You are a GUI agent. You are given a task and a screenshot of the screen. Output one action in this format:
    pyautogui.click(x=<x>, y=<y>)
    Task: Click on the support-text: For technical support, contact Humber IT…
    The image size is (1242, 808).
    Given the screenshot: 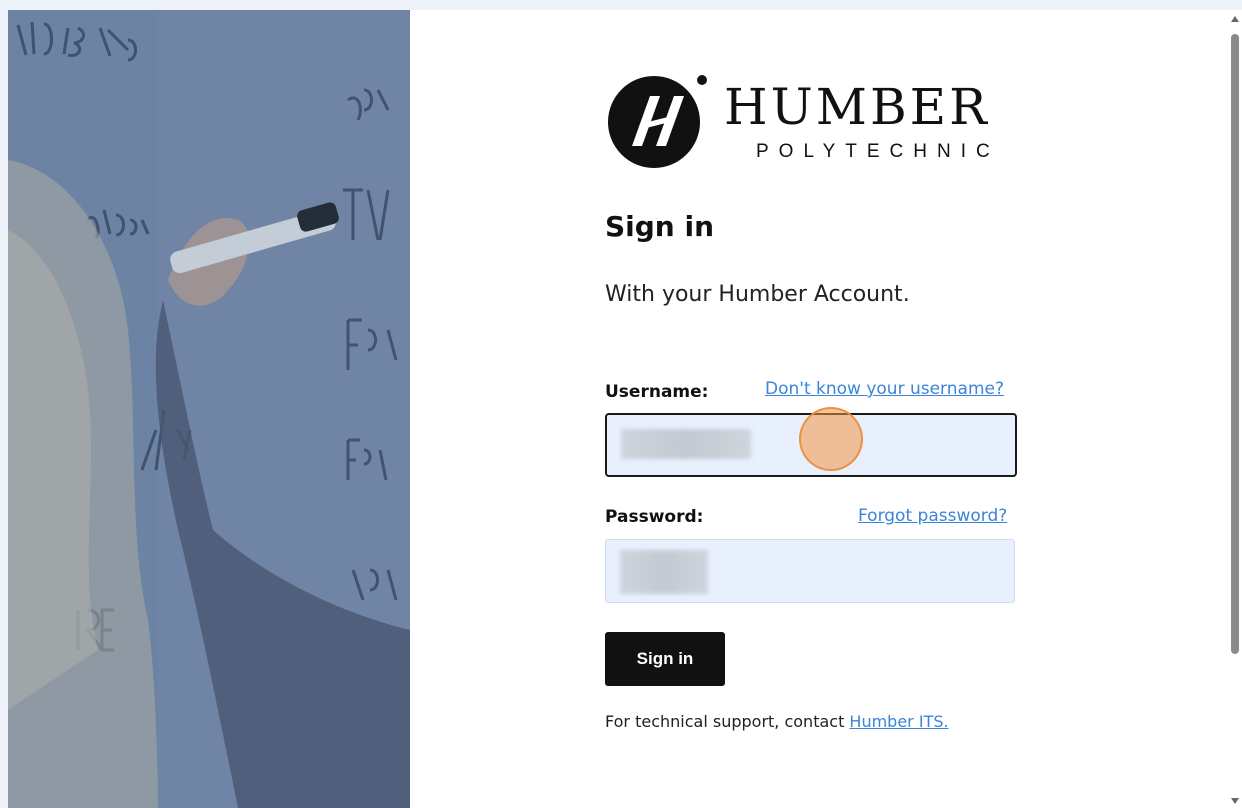 What is the action you would take?
    pyautogui.click(x=777, y=721)
    